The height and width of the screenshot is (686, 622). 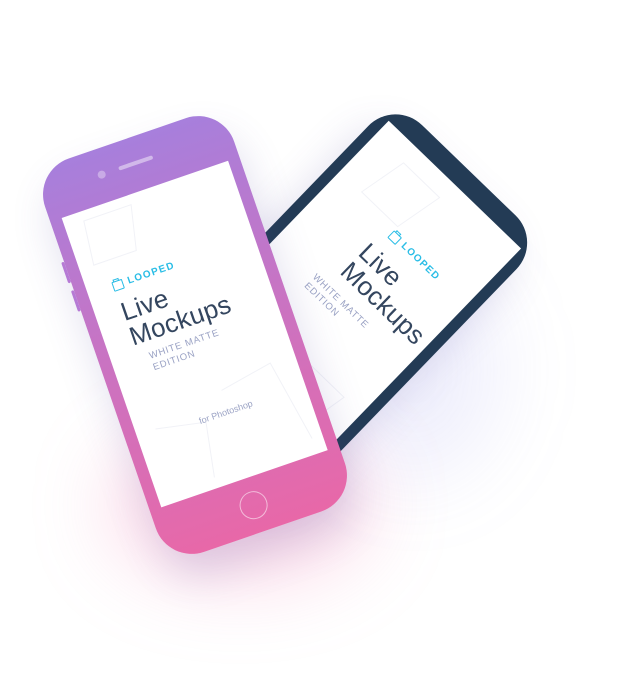 What do you see at coordinates (101, 174) in the screenshot?
I see `front-camera` at bounding box center [101, 174].